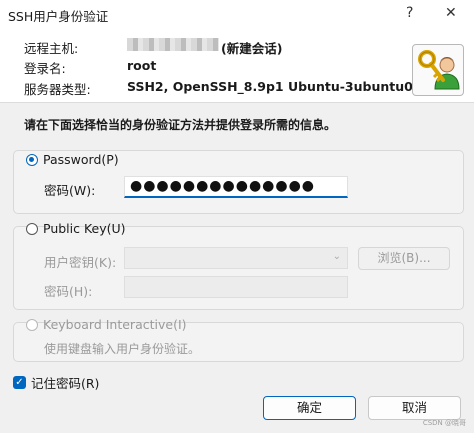  What do you see at coordinates (70, 190) in the screenshot?
I see `password-field-label: 密码(W):` at bounding box center [70, 190].